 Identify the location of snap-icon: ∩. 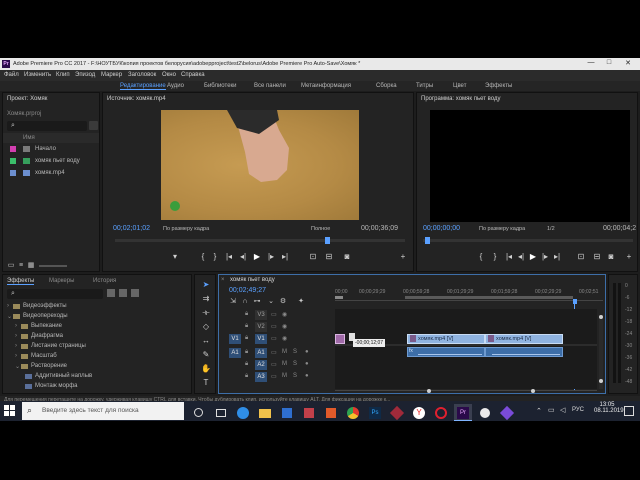
(245, 302).